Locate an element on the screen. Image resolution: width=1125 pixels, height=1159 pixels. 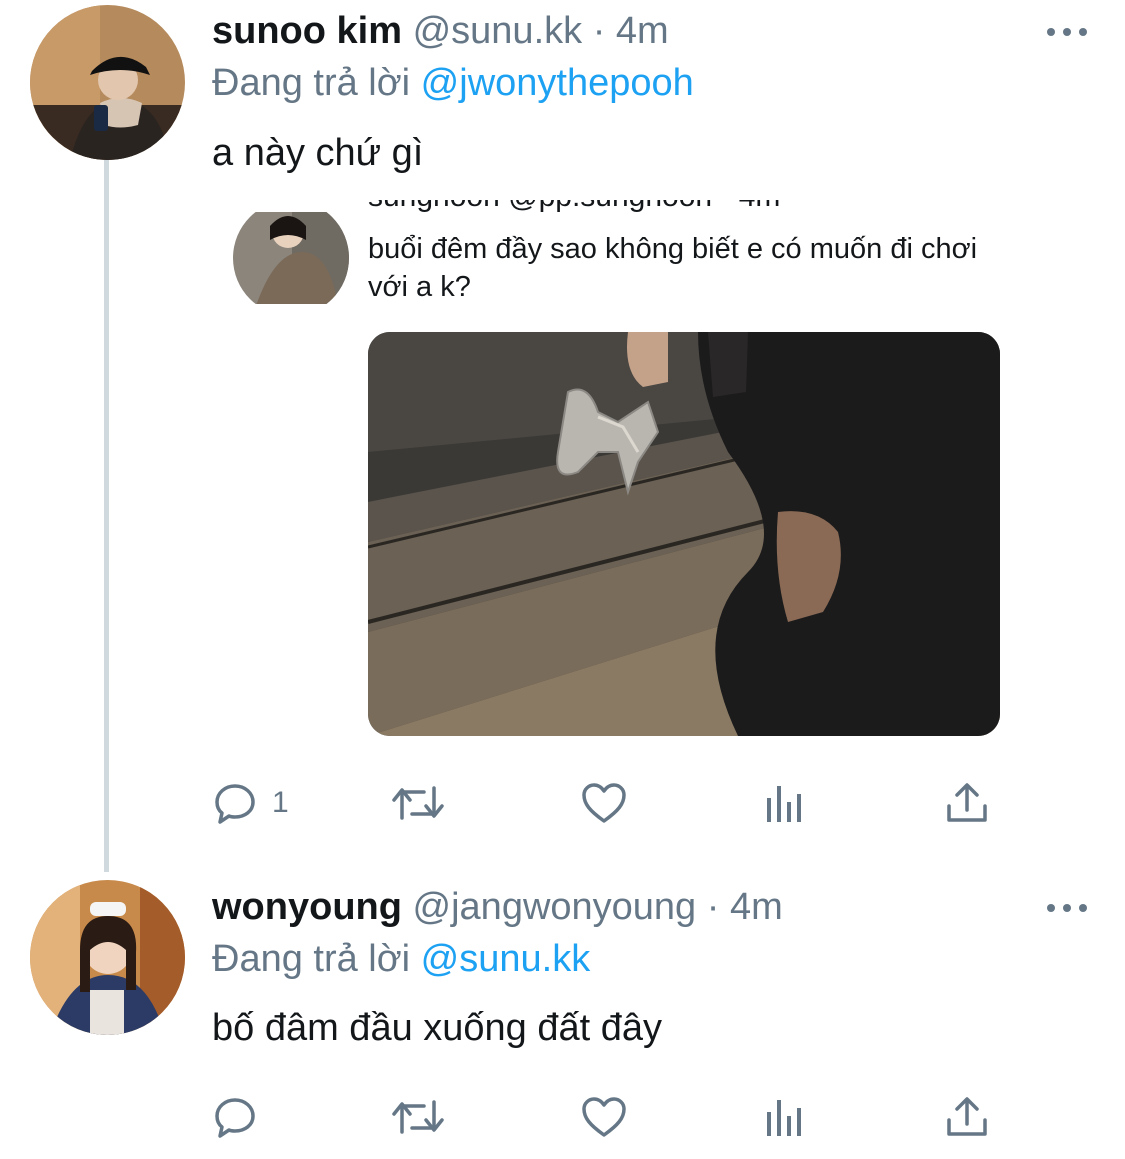
replying-to-link: @sunu.kk is located at coordinates (506, 959).